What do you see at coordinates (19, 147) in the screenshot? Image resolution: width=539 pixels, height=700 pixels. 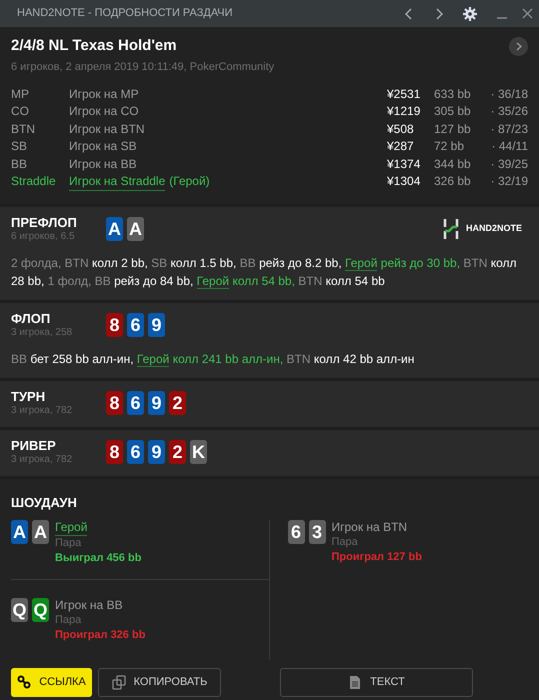 I see `position-label: SB` at bounding box center [19, 147].